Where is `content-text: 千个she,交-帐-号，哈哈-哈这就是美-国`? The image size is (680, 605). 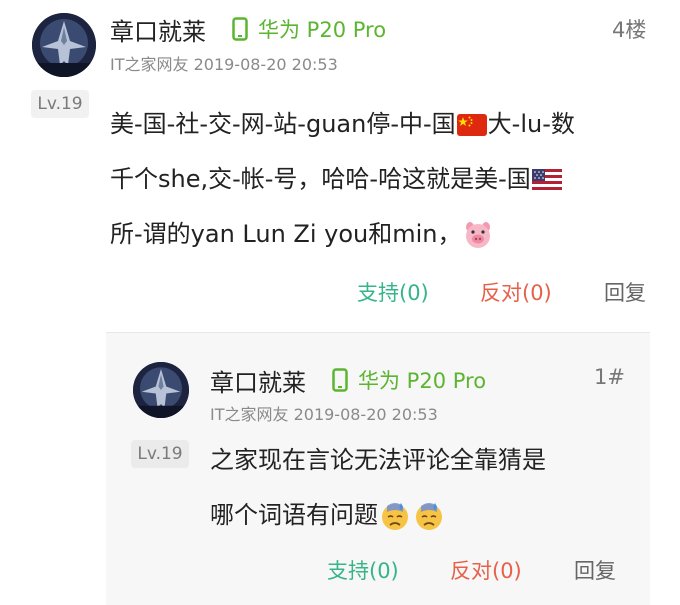 content-text: 千个she,交-帐-号，哈哈-哈这就是美-国 is located at coordinates (320, 179).